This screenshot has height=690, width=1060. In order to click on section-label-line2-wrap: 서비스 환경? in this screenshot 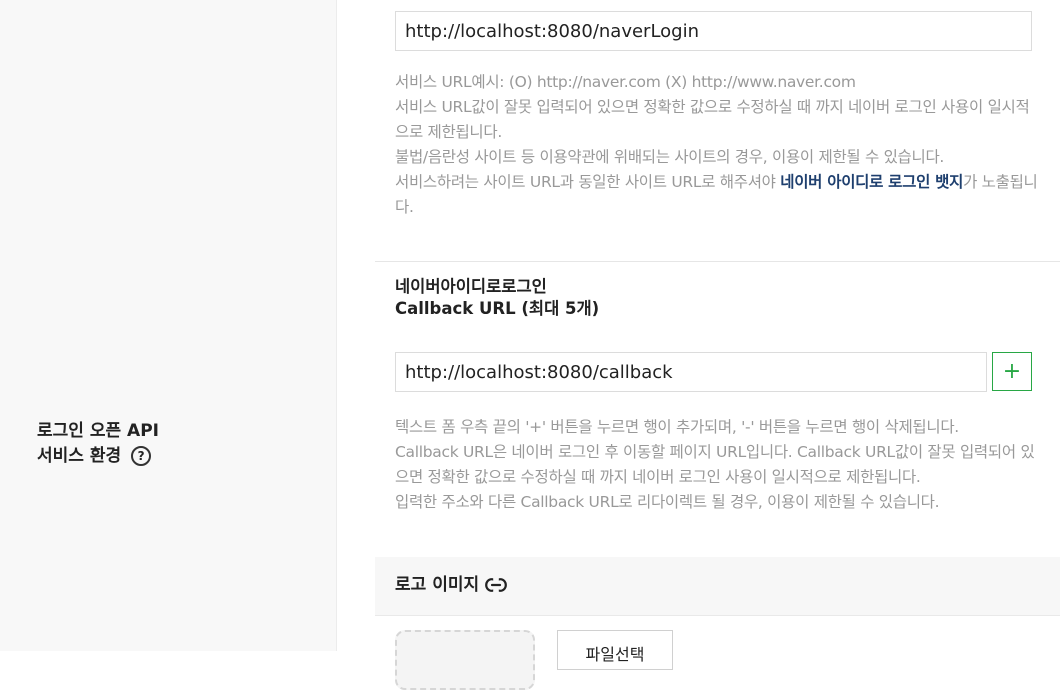, I will do `click(98, 456)`.